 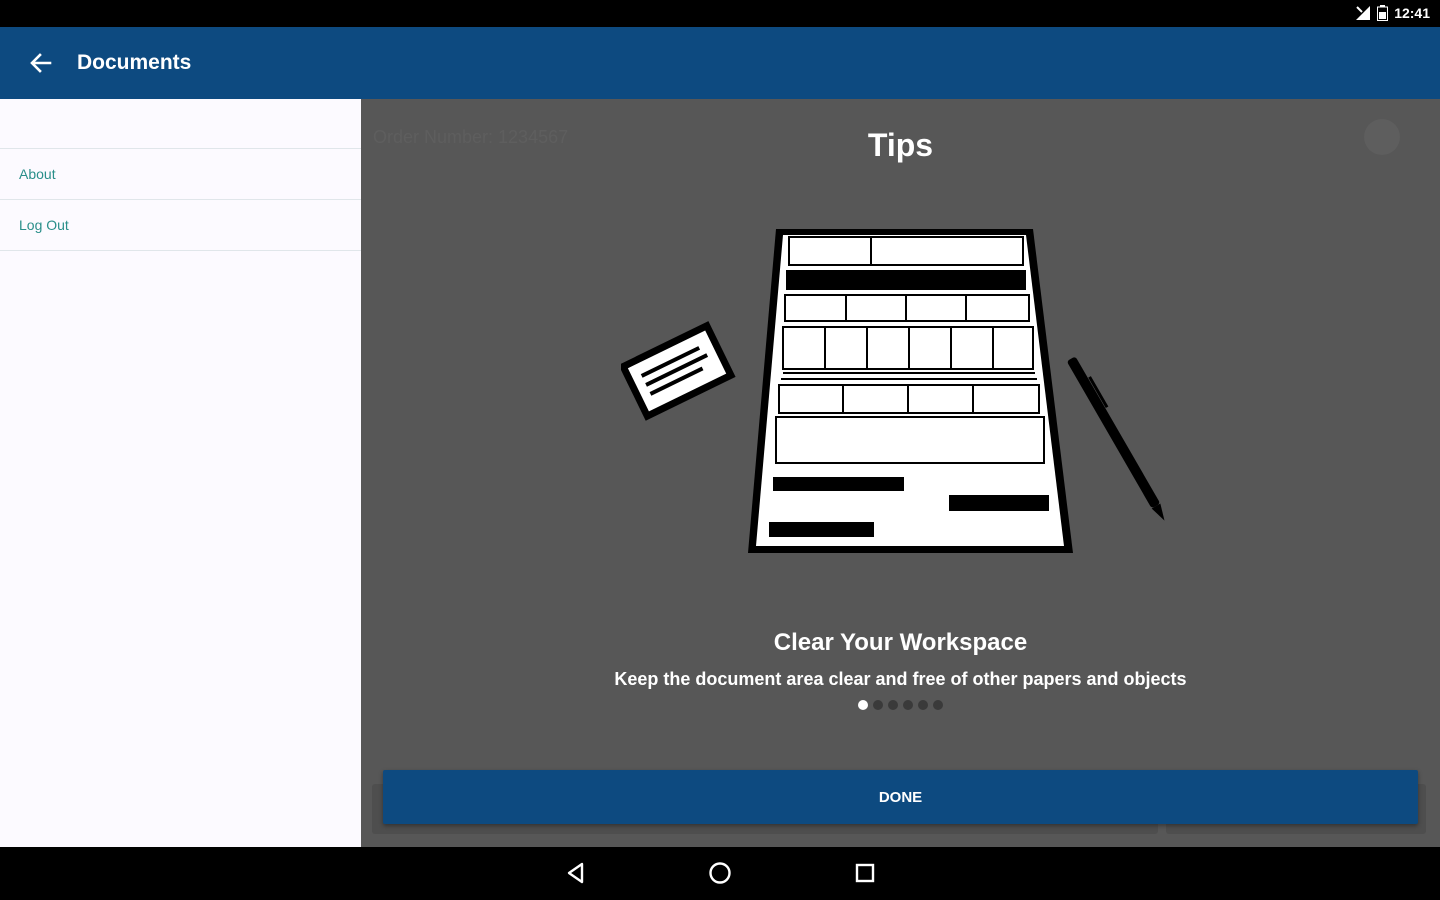 What do you see at coordinates (134, 62) in the screenshot?
I see `app-title: Documents` at bounding box center [134, 62].